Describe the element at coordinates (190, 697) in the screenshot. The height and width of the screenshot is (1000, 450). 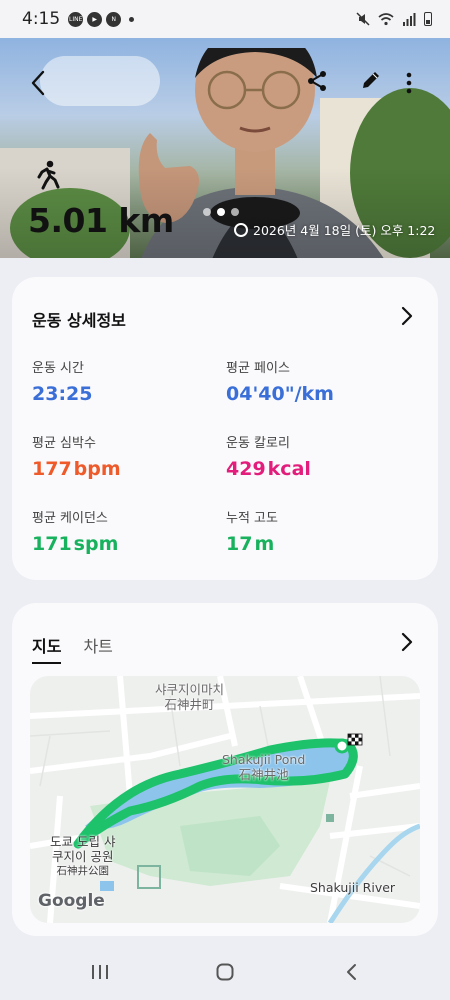
I see `map-label-district: 샤쿠지이마치 石神井町` at that location.